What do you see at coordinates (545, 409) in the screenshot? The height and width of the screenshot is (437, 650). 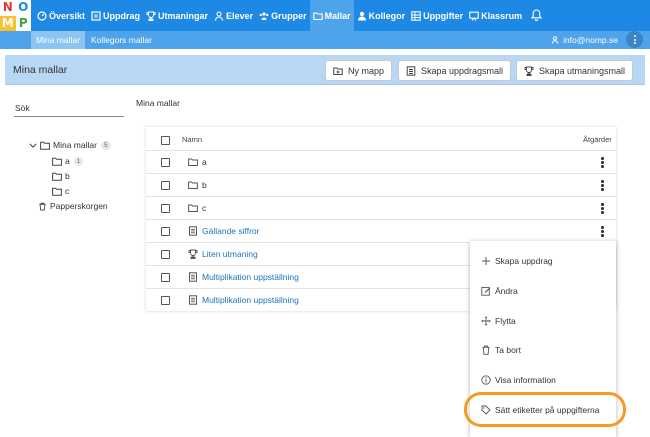 I see `highlight-outline` at bounding box center [545, 409].